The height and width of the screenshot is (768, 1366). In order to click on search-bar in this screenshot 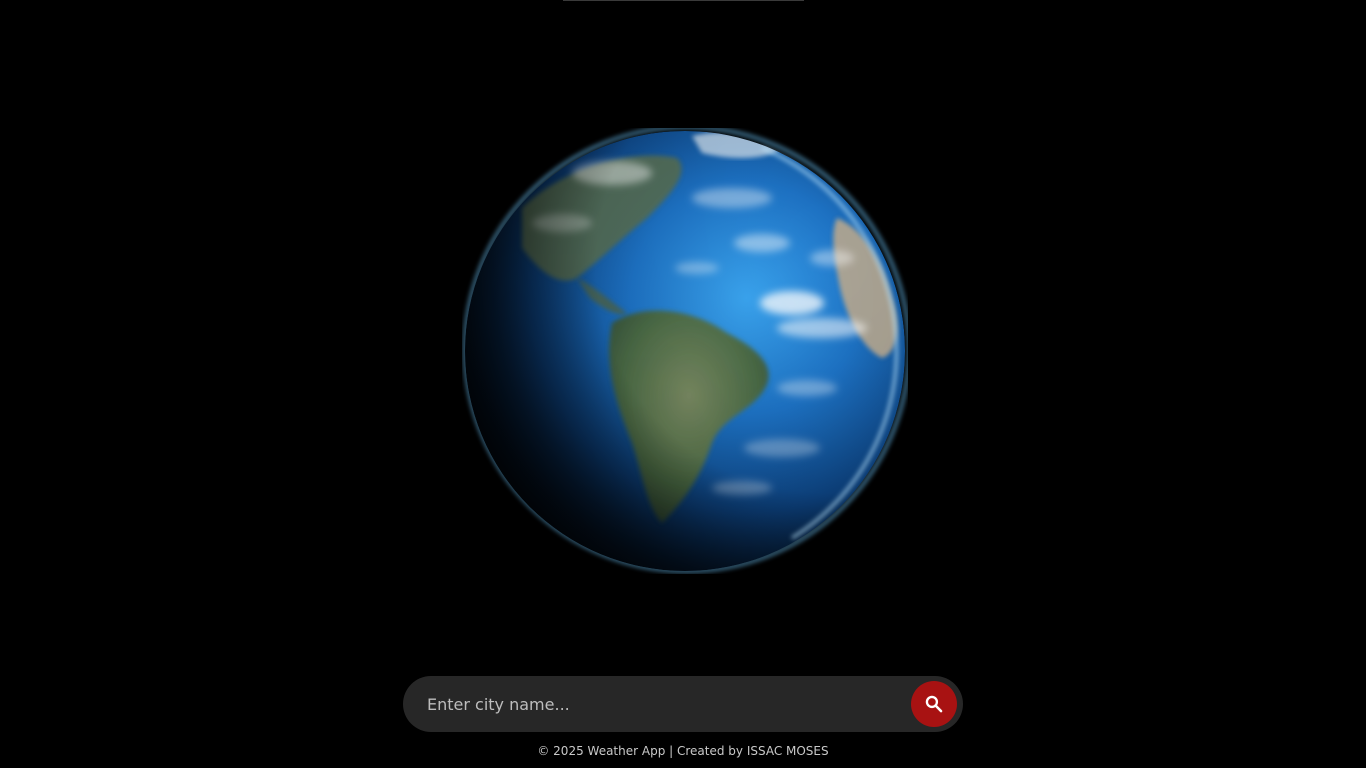, I will do `click(683, 704)`.